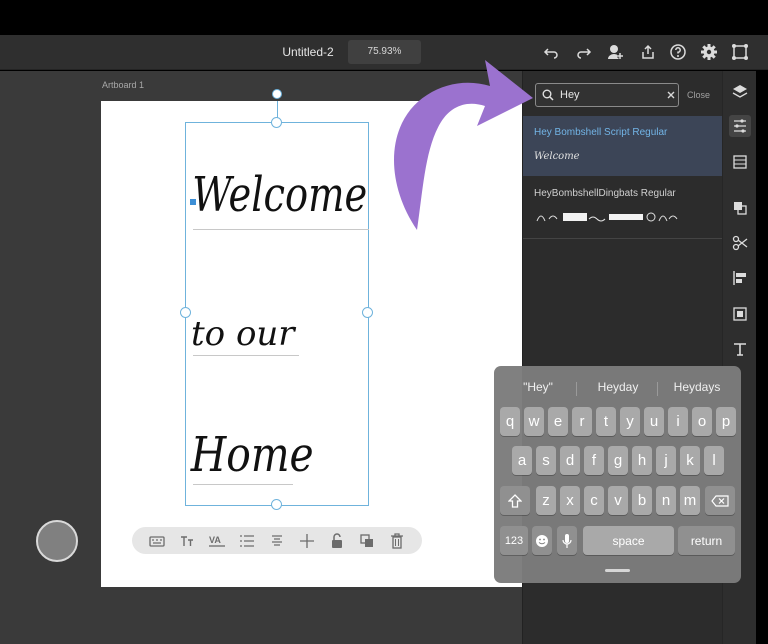  What do you see at coordinates (666, 460) in the screenshot?
I see `key-j: j` at bounding box center [666, 460].